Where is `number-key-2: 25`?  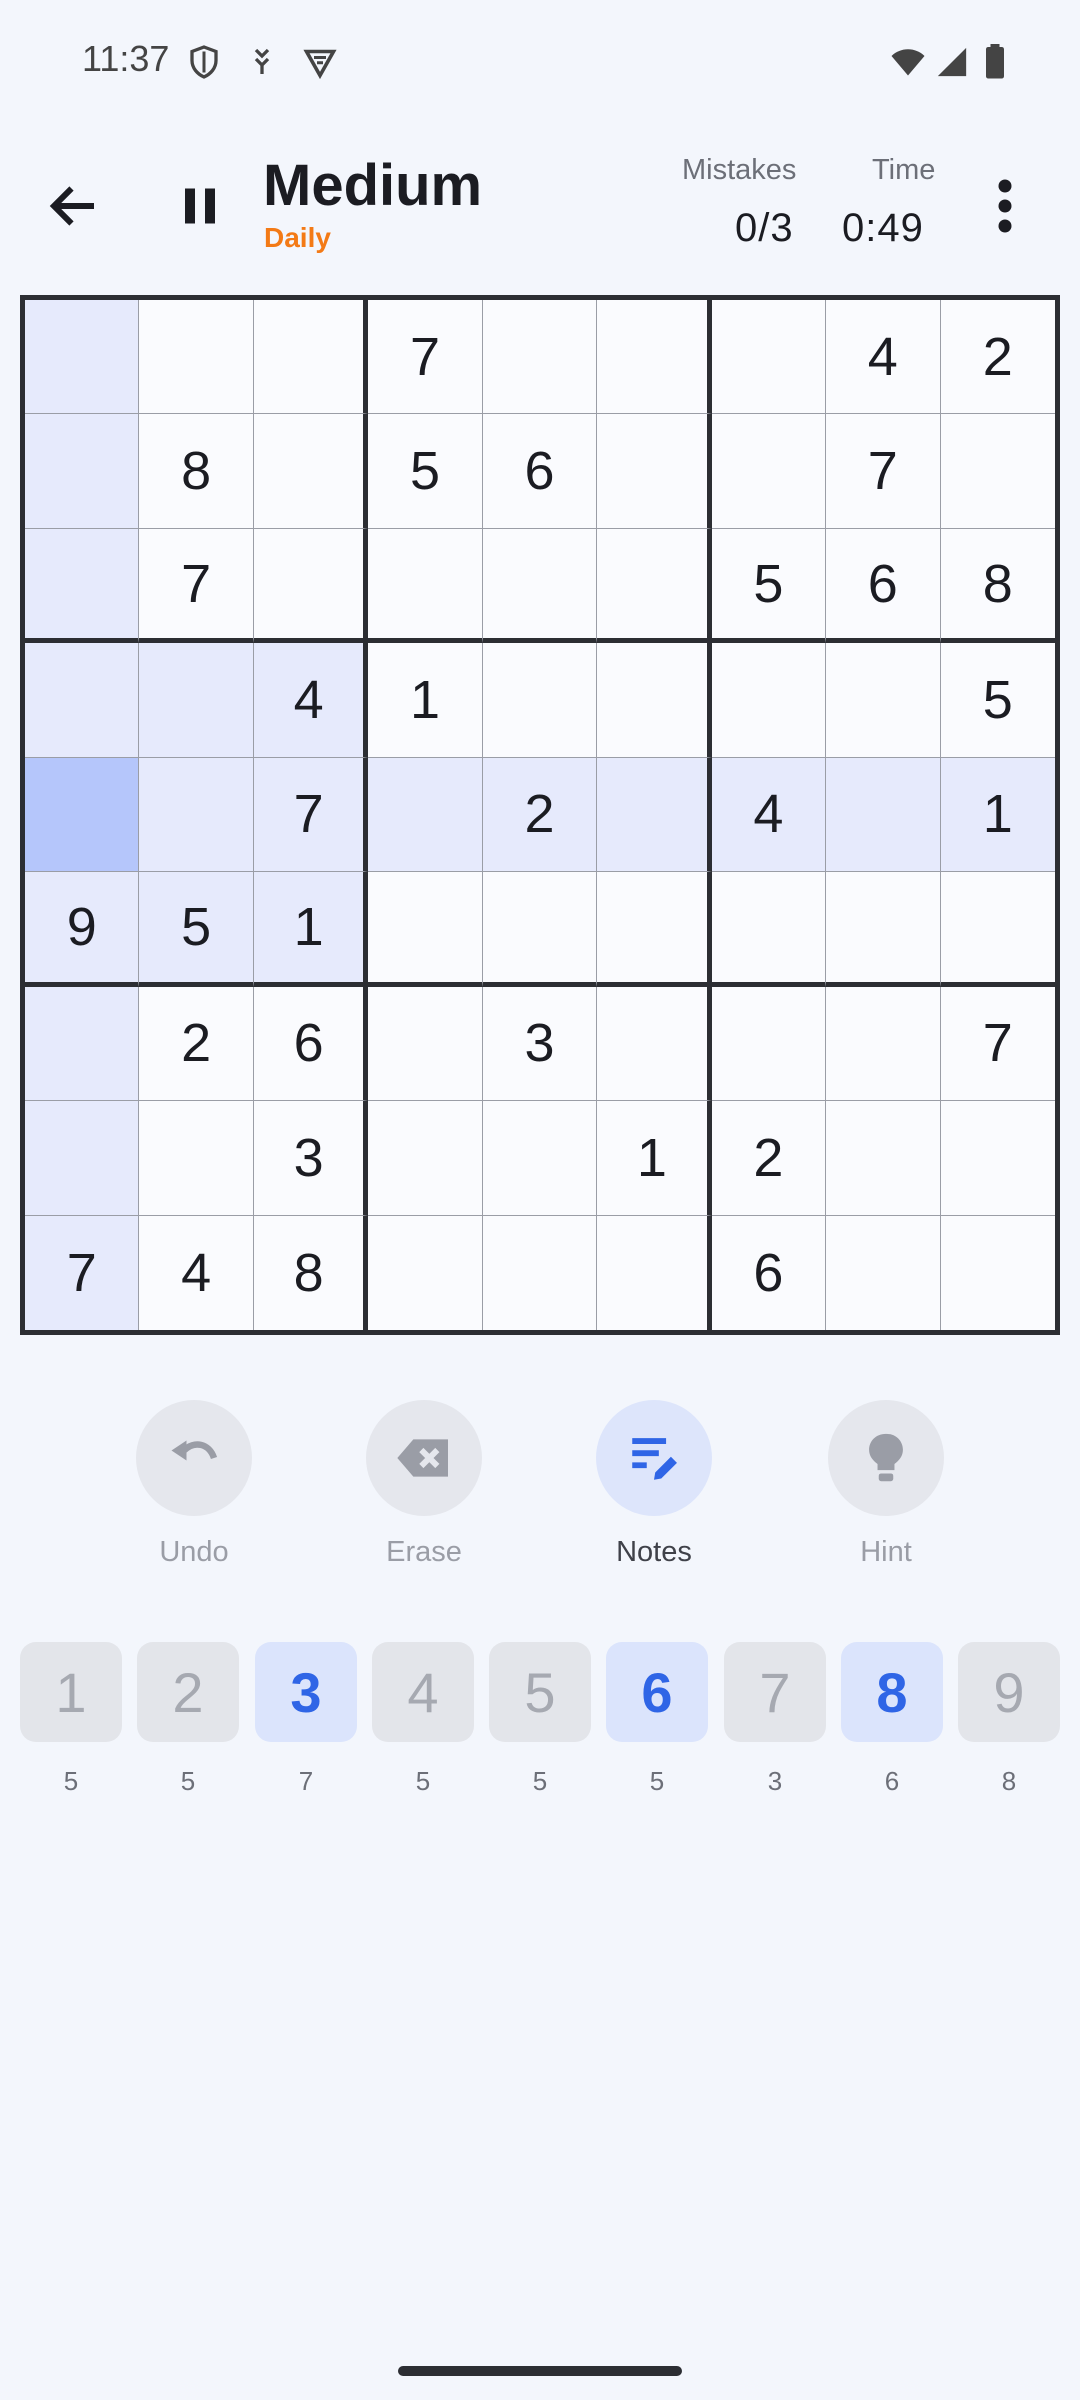
number-key-2: 25 is located at coordinates (188, 1719).